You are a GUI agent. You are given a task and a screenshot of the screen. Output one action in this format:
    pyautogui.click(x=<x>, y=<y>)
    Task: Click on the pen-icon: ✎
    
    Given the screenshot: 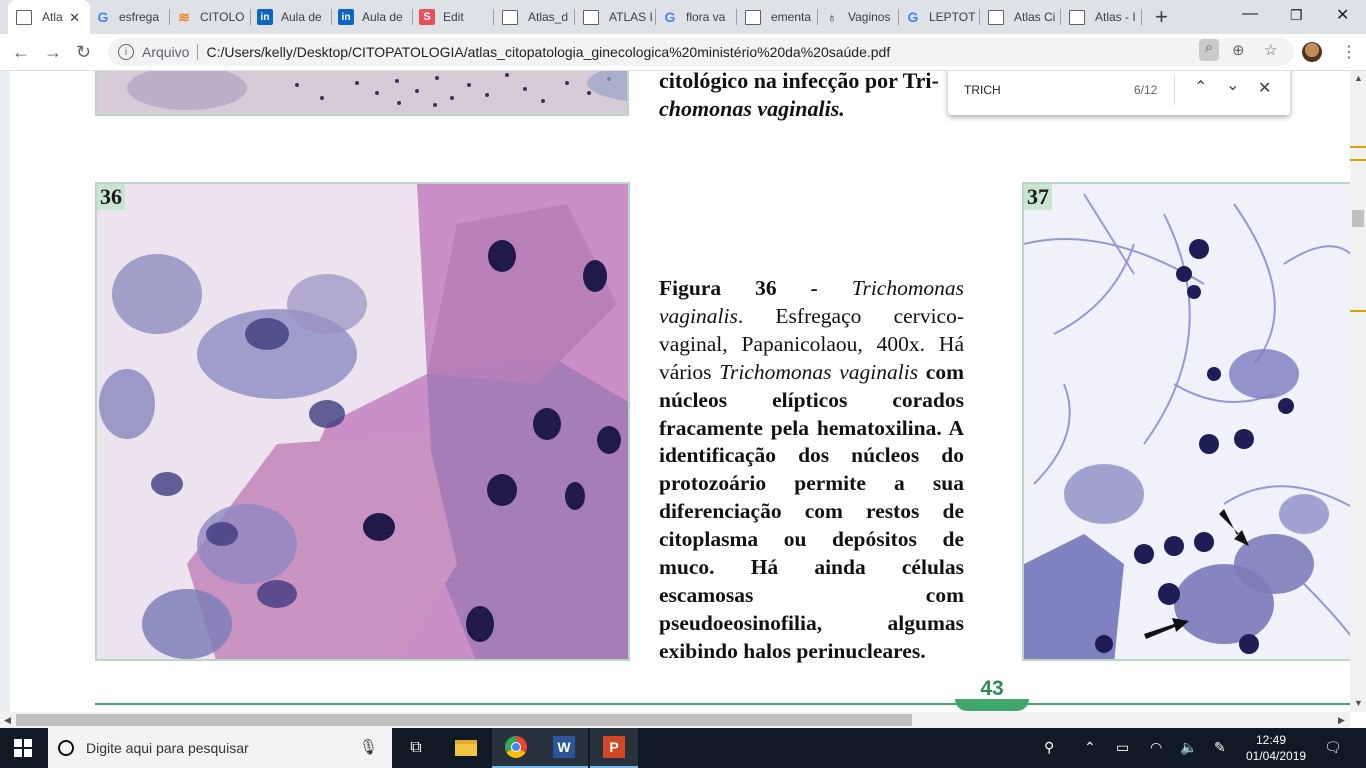 What is the action you would take?
    pyautogui.click(x=1220, y=747)
    